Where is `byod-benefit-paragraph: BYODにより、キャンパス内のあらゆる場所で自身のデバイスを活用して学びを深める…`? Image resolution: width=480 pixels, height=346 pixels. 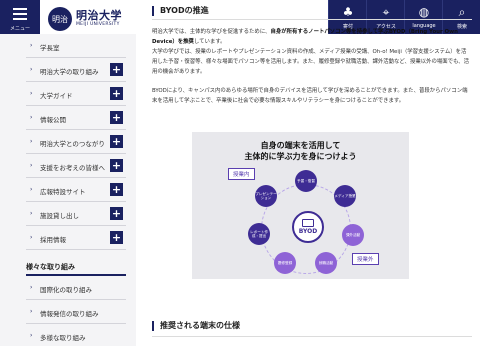
byod-benefit-paragraph: BYODにより、キャンパス内のあらゆる場所で自身のデバイスを活用して学びを深める… is located at coordinates (310, 96).